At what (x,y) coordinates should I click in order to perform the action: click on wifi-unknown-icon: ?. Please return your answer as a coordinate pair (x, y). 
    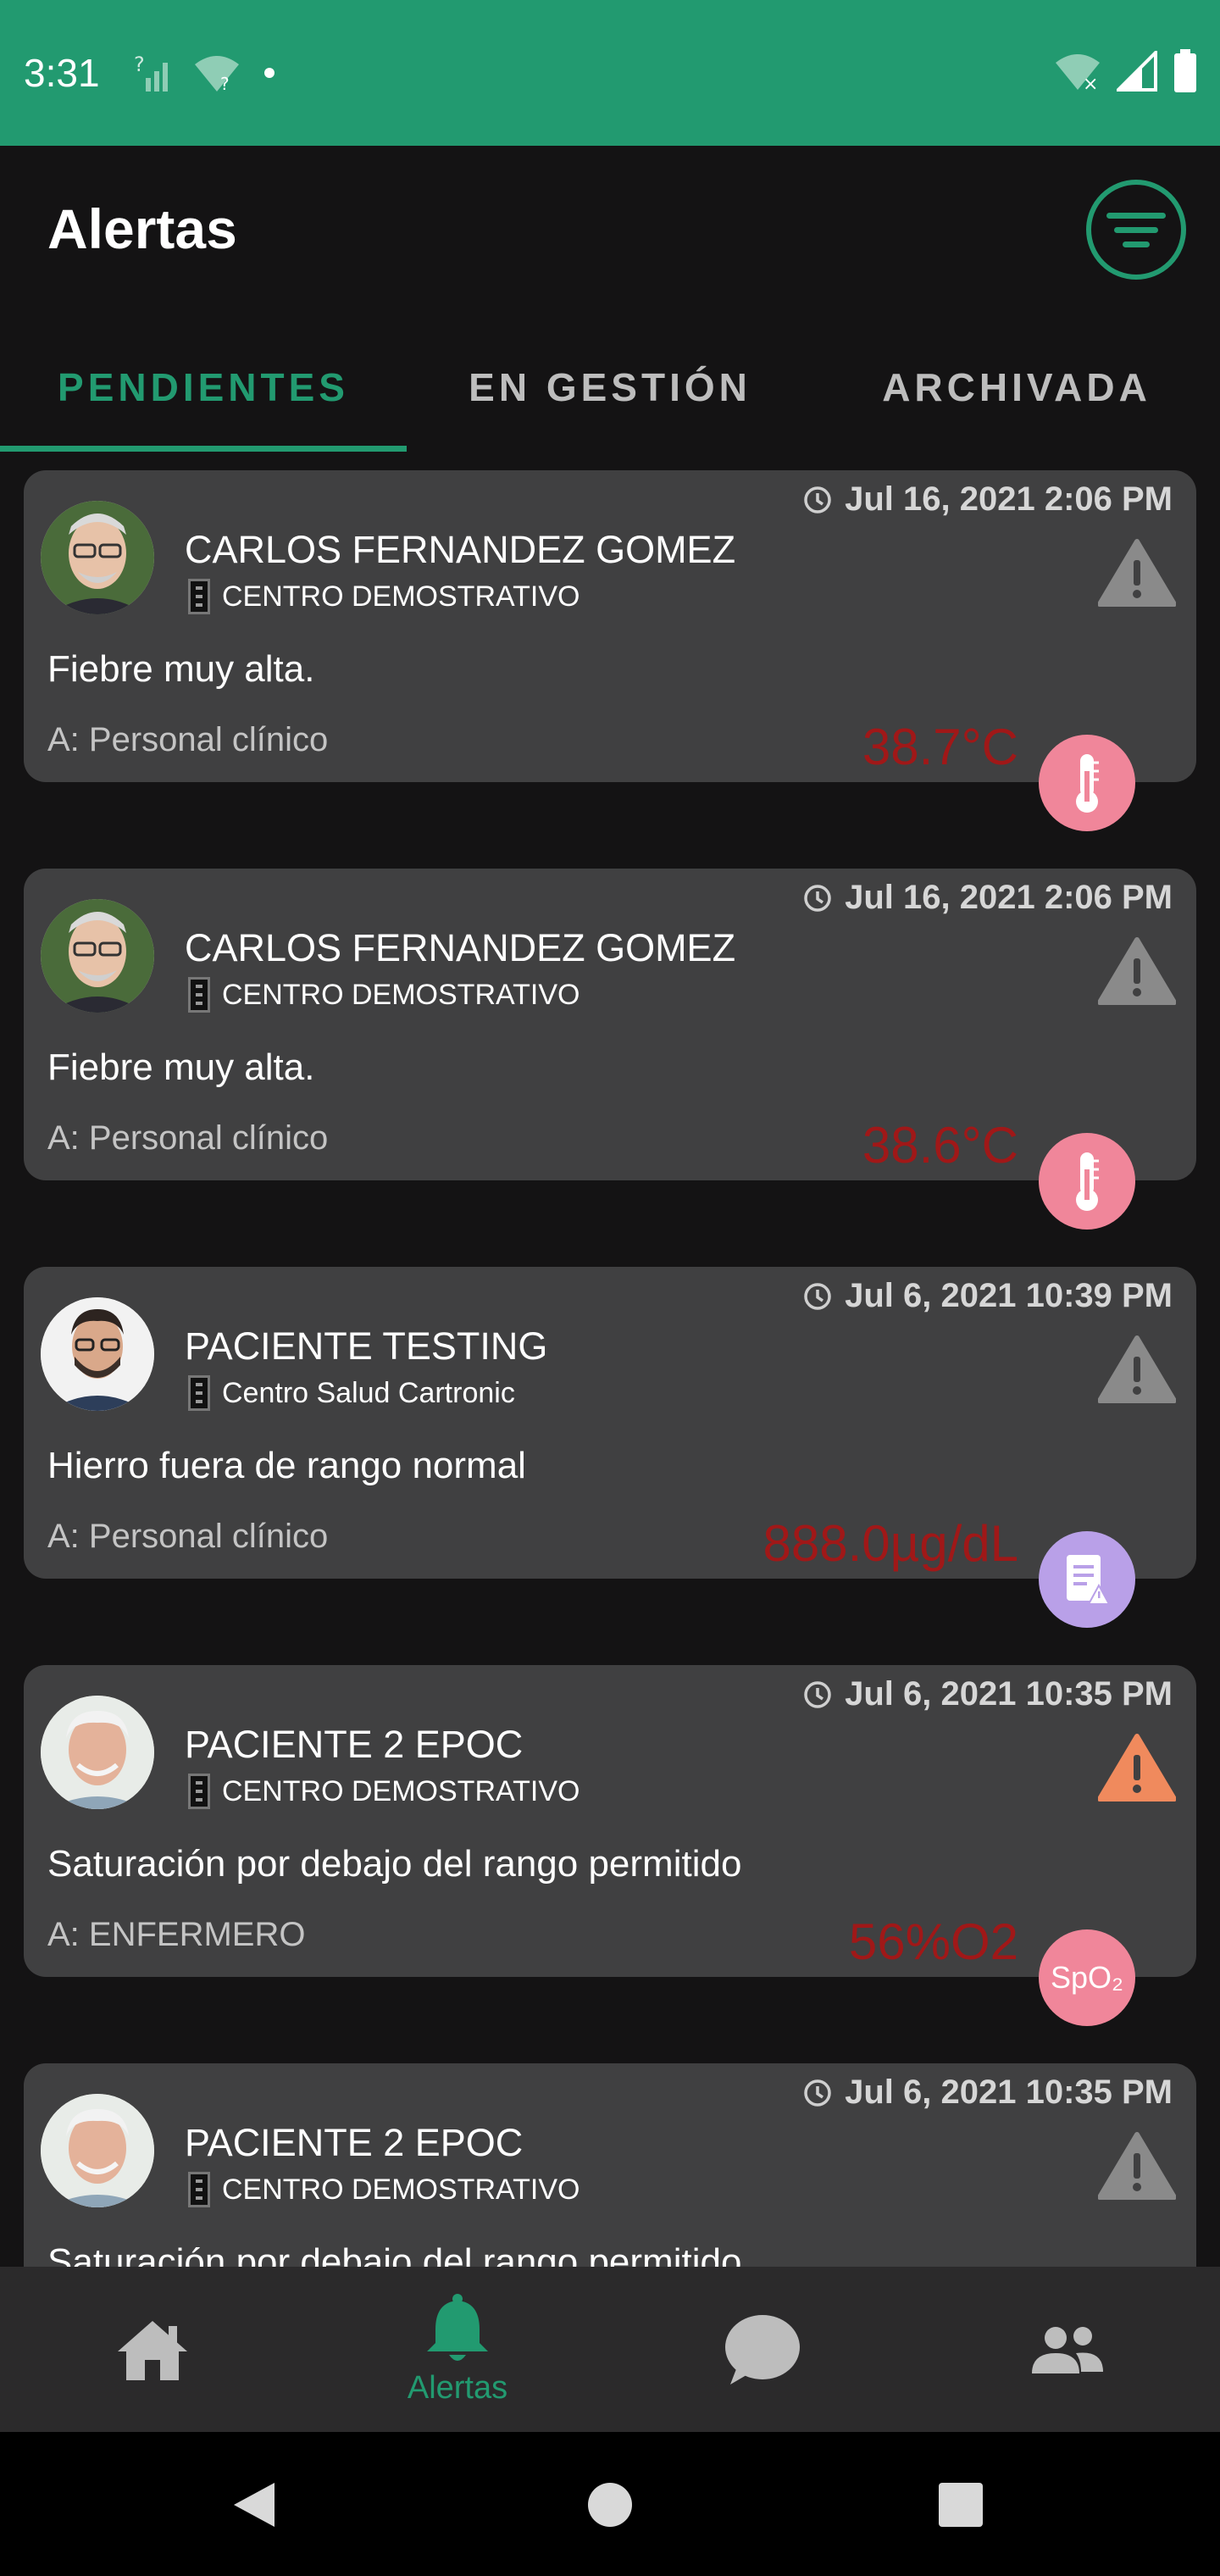
    Looking at the image, I should click on (216, 74).